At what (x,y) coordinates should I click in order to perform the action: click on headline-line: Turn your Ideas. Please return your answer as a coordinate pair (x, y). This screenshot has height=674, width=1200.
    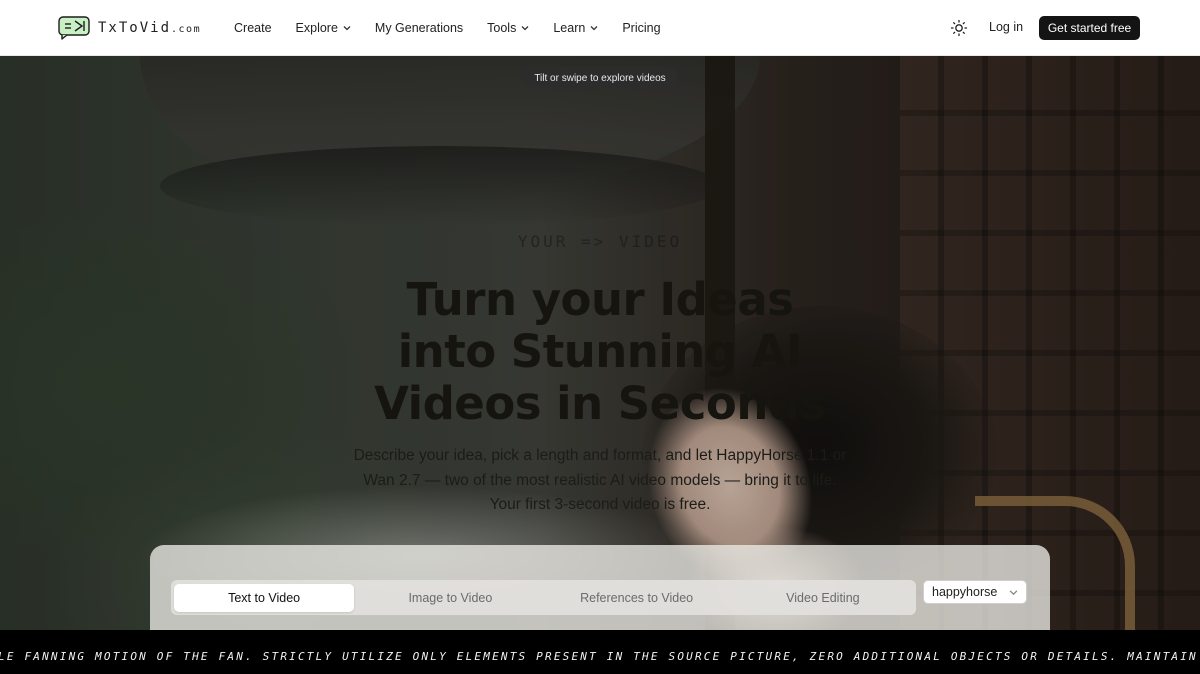
    Looking at the image, I should click on (600, 299).